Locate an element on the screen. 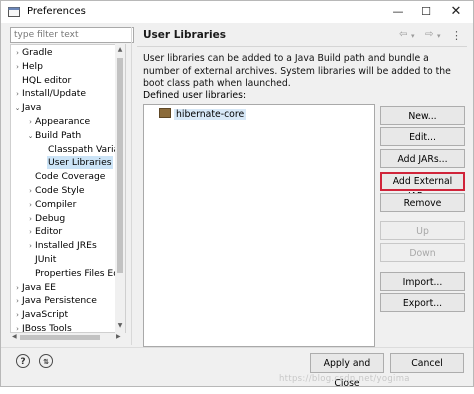 The image size is (474, 394). hscroll-thumb is located at coordinates (60, 337).